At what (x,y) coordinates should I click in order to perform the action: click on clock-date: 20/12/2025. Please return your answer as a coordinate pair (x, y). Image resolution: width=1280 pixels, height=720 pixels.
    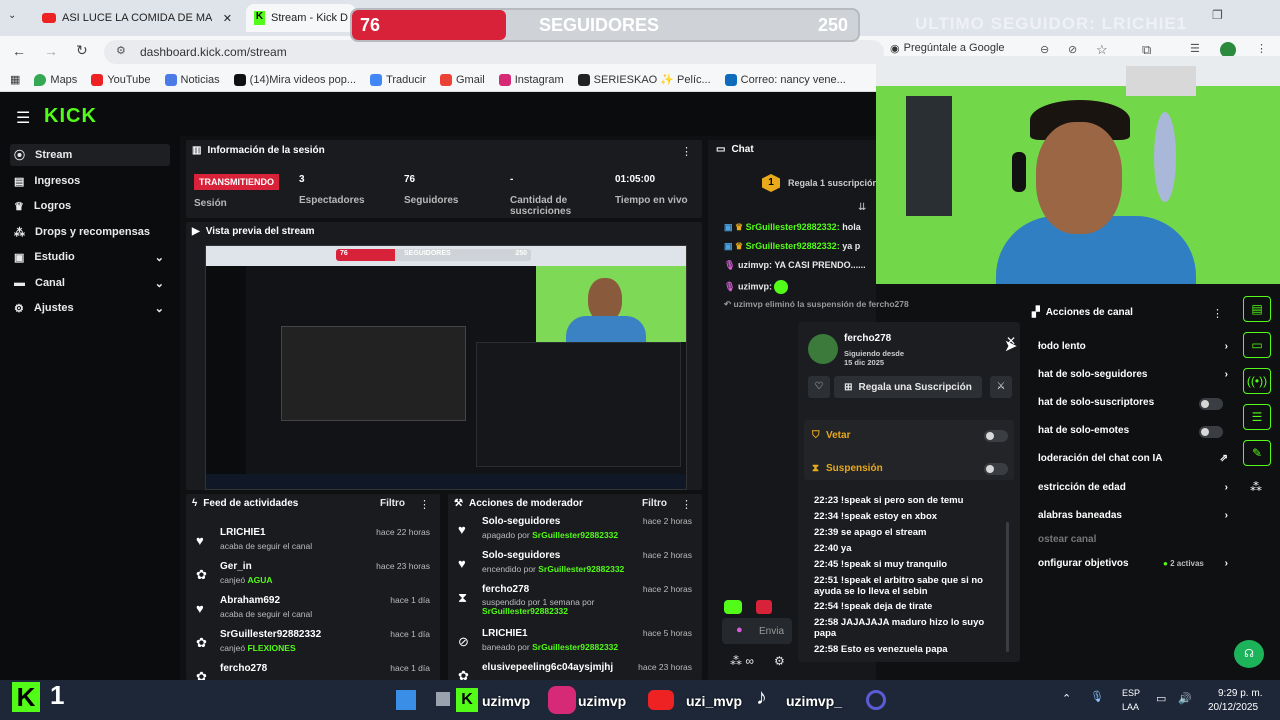
    Looking at the image, I should click on (1233, 707).